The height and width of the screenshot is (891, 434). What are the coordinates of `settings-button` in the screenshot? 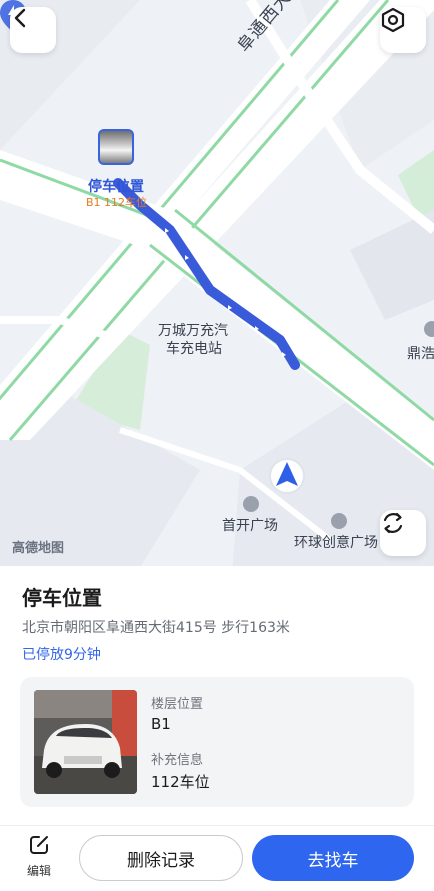 It's located at (403, 30).